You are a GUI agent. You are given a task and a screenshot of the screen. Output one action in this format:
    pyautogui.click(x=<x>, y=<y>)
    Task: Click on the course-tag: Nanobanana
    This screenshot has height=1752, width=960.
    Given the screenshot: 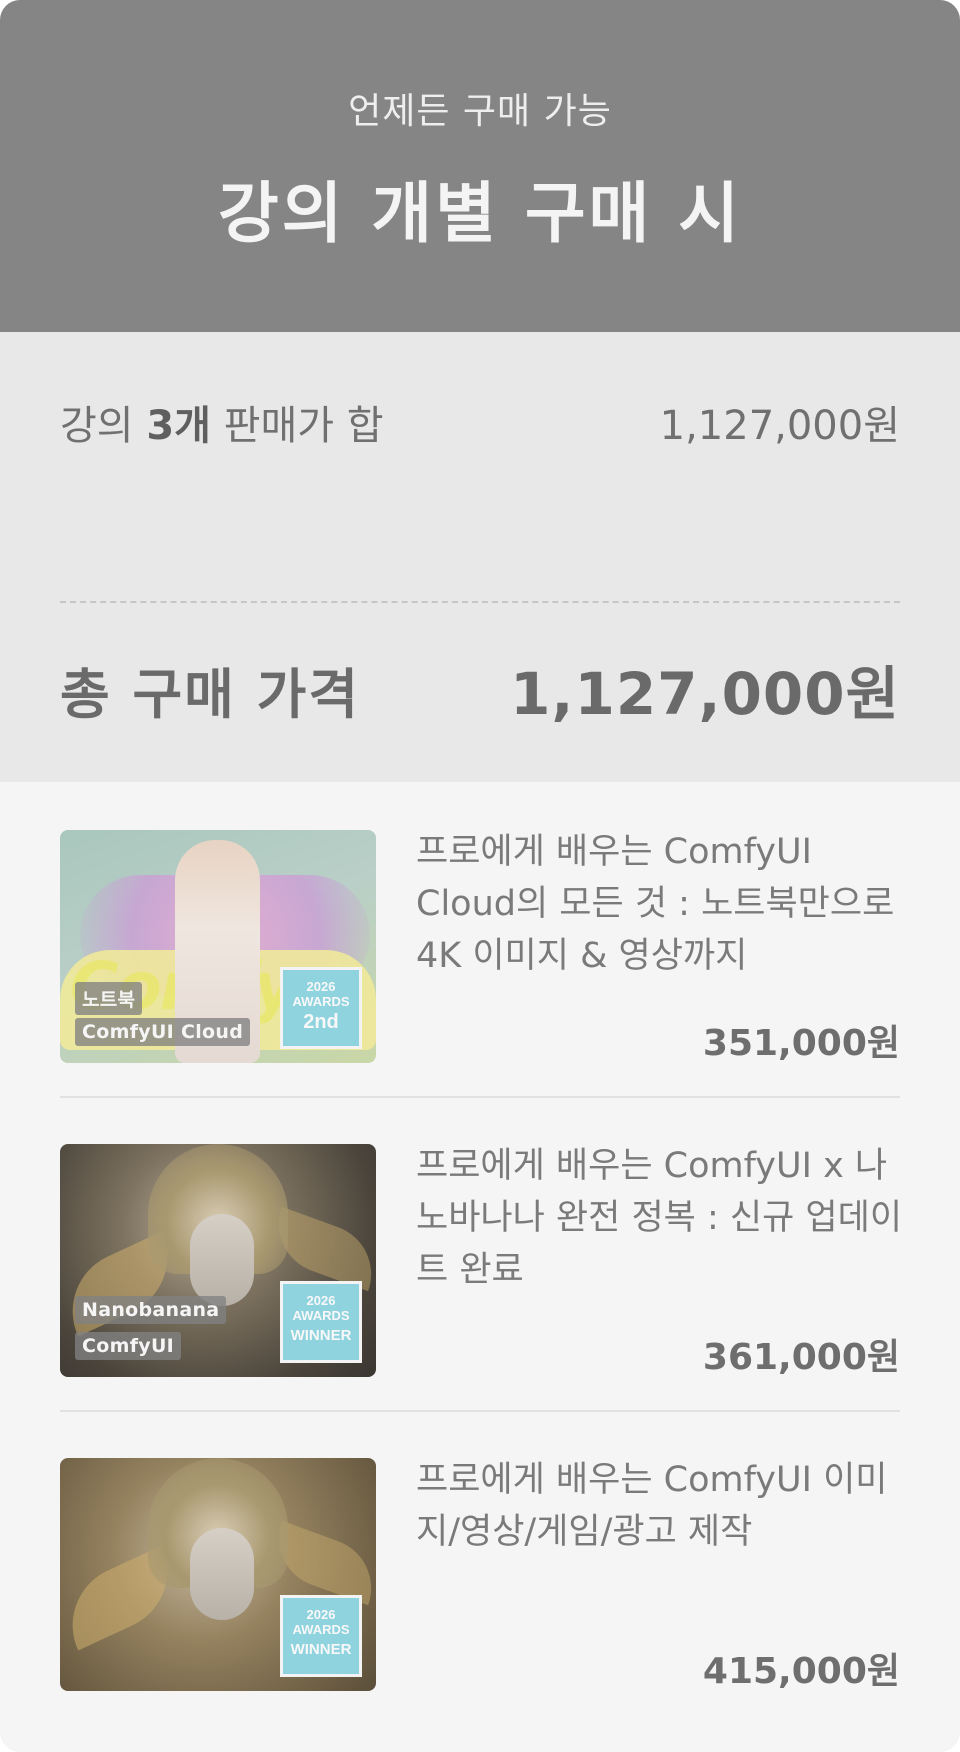 What is the action you would take?
    pyautogui.click(x=151, y=1310)
    